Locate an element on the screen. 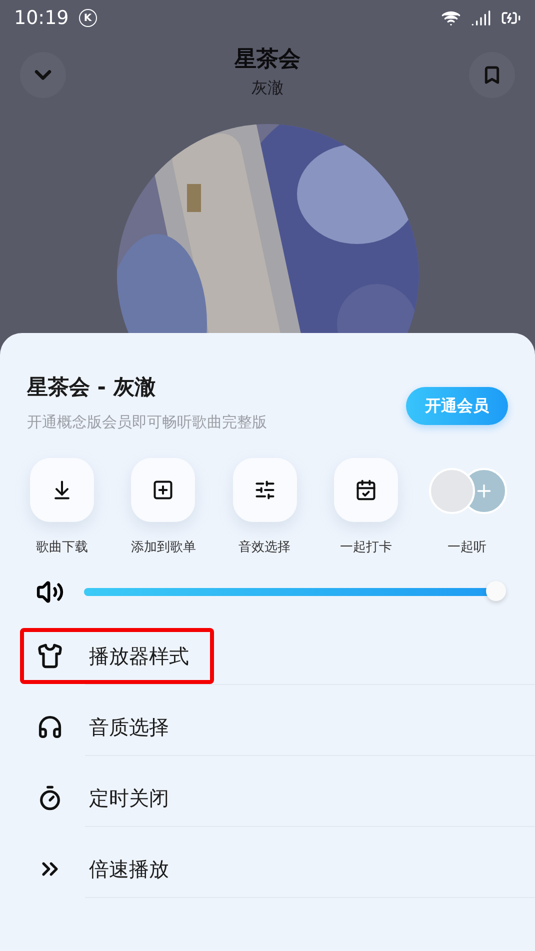 Image resolution: width=535 pixels, height=951 pixels. artist-name: 灰澈 is located at coordinates (268, 88).